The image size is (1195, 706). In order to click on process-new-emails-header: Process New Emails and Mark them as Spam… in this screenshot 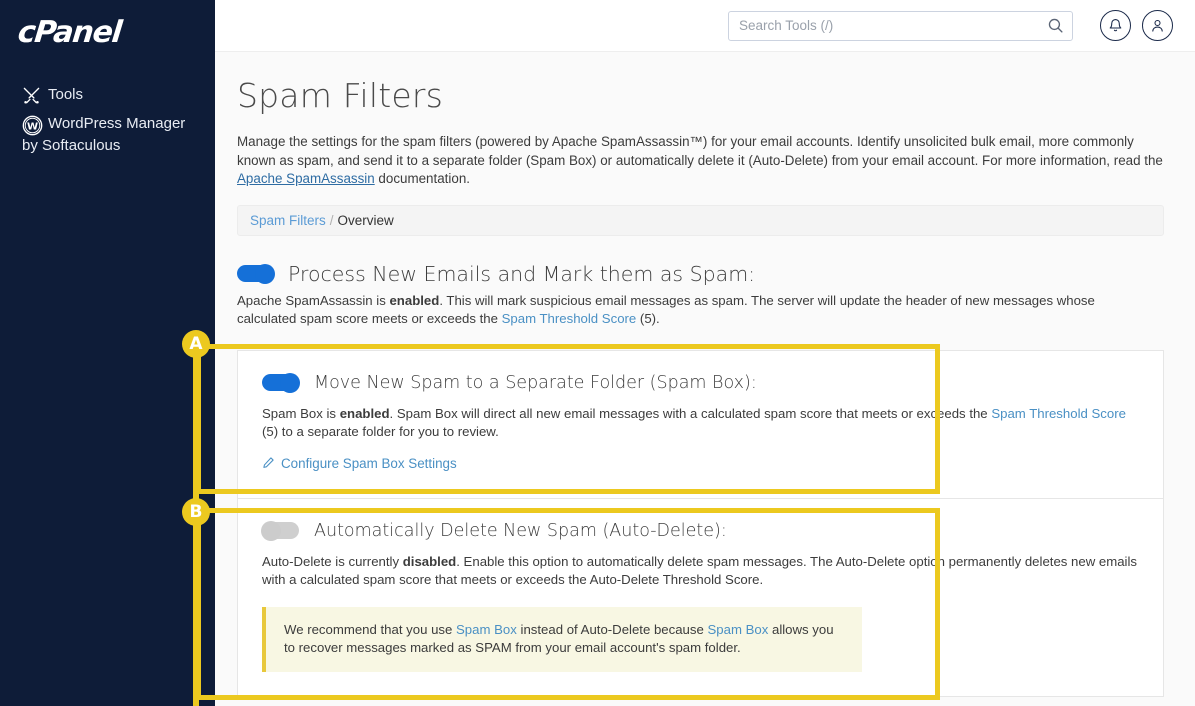, I will do `click(700, 274)`.